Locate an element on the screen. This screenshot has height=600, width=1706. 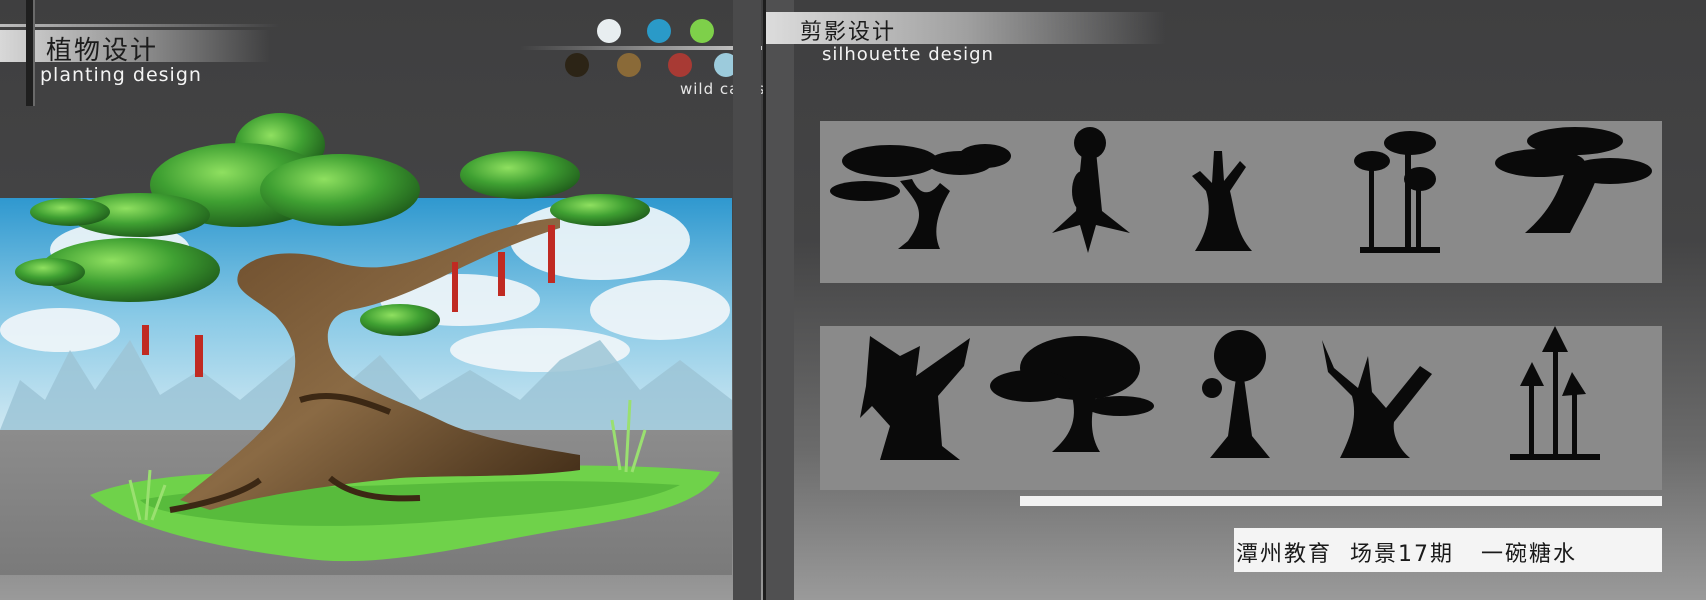
silhouette-flower-plant is located at coordinates (1091, 190).